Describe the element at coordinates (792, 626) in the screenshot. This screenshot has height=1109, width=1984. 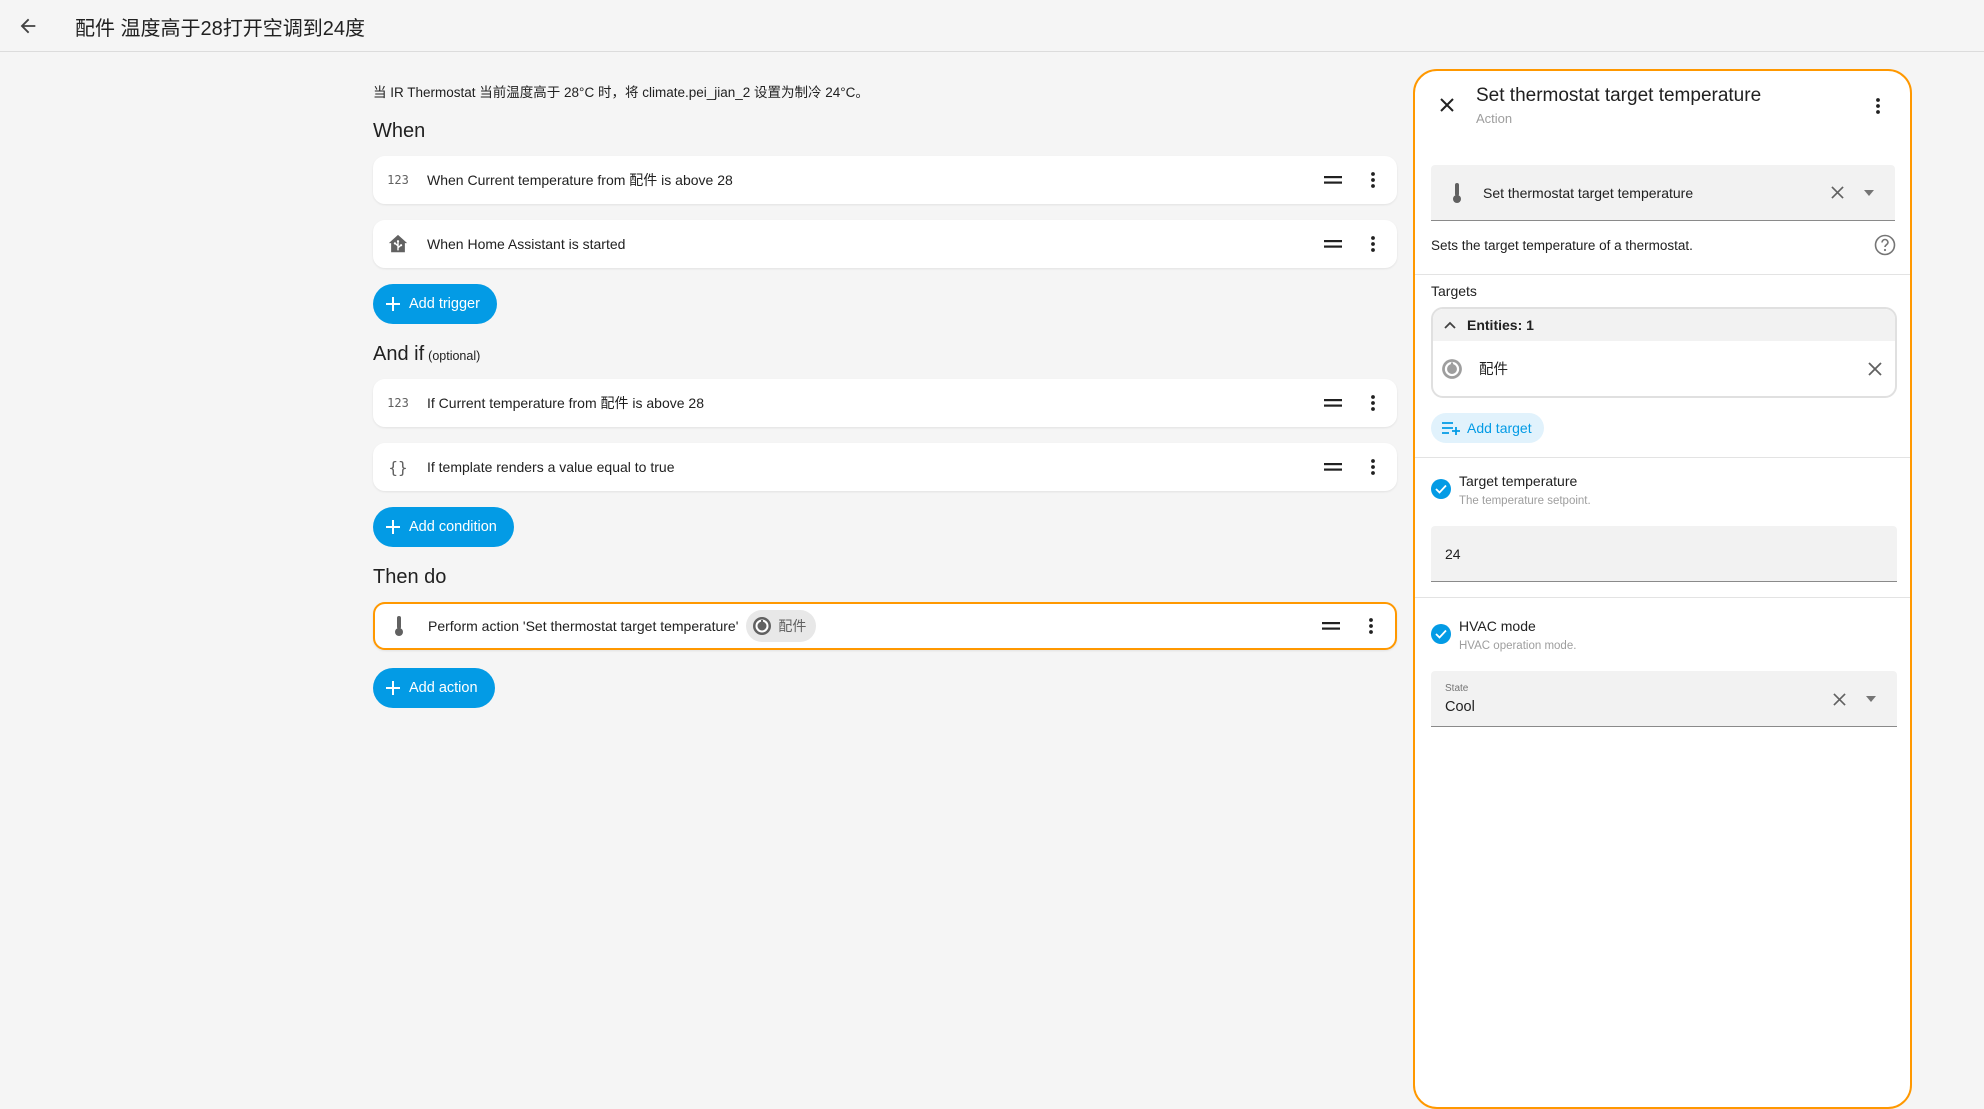
I see `entity-chip-label: 配件` at that location.